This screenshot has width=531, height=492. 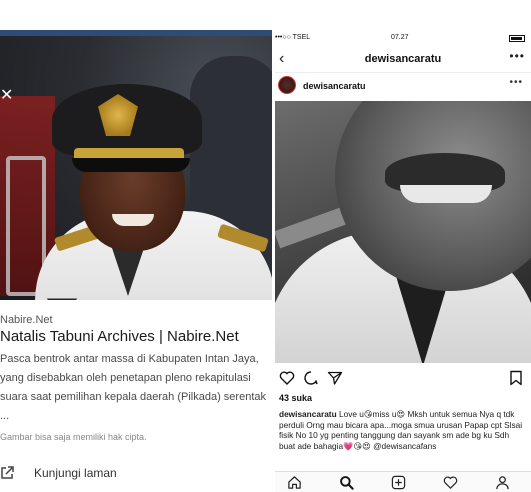 I want to click on result-title: Natalis Tabuni Archives | Nabire.Net, so click(x=119, y=336).